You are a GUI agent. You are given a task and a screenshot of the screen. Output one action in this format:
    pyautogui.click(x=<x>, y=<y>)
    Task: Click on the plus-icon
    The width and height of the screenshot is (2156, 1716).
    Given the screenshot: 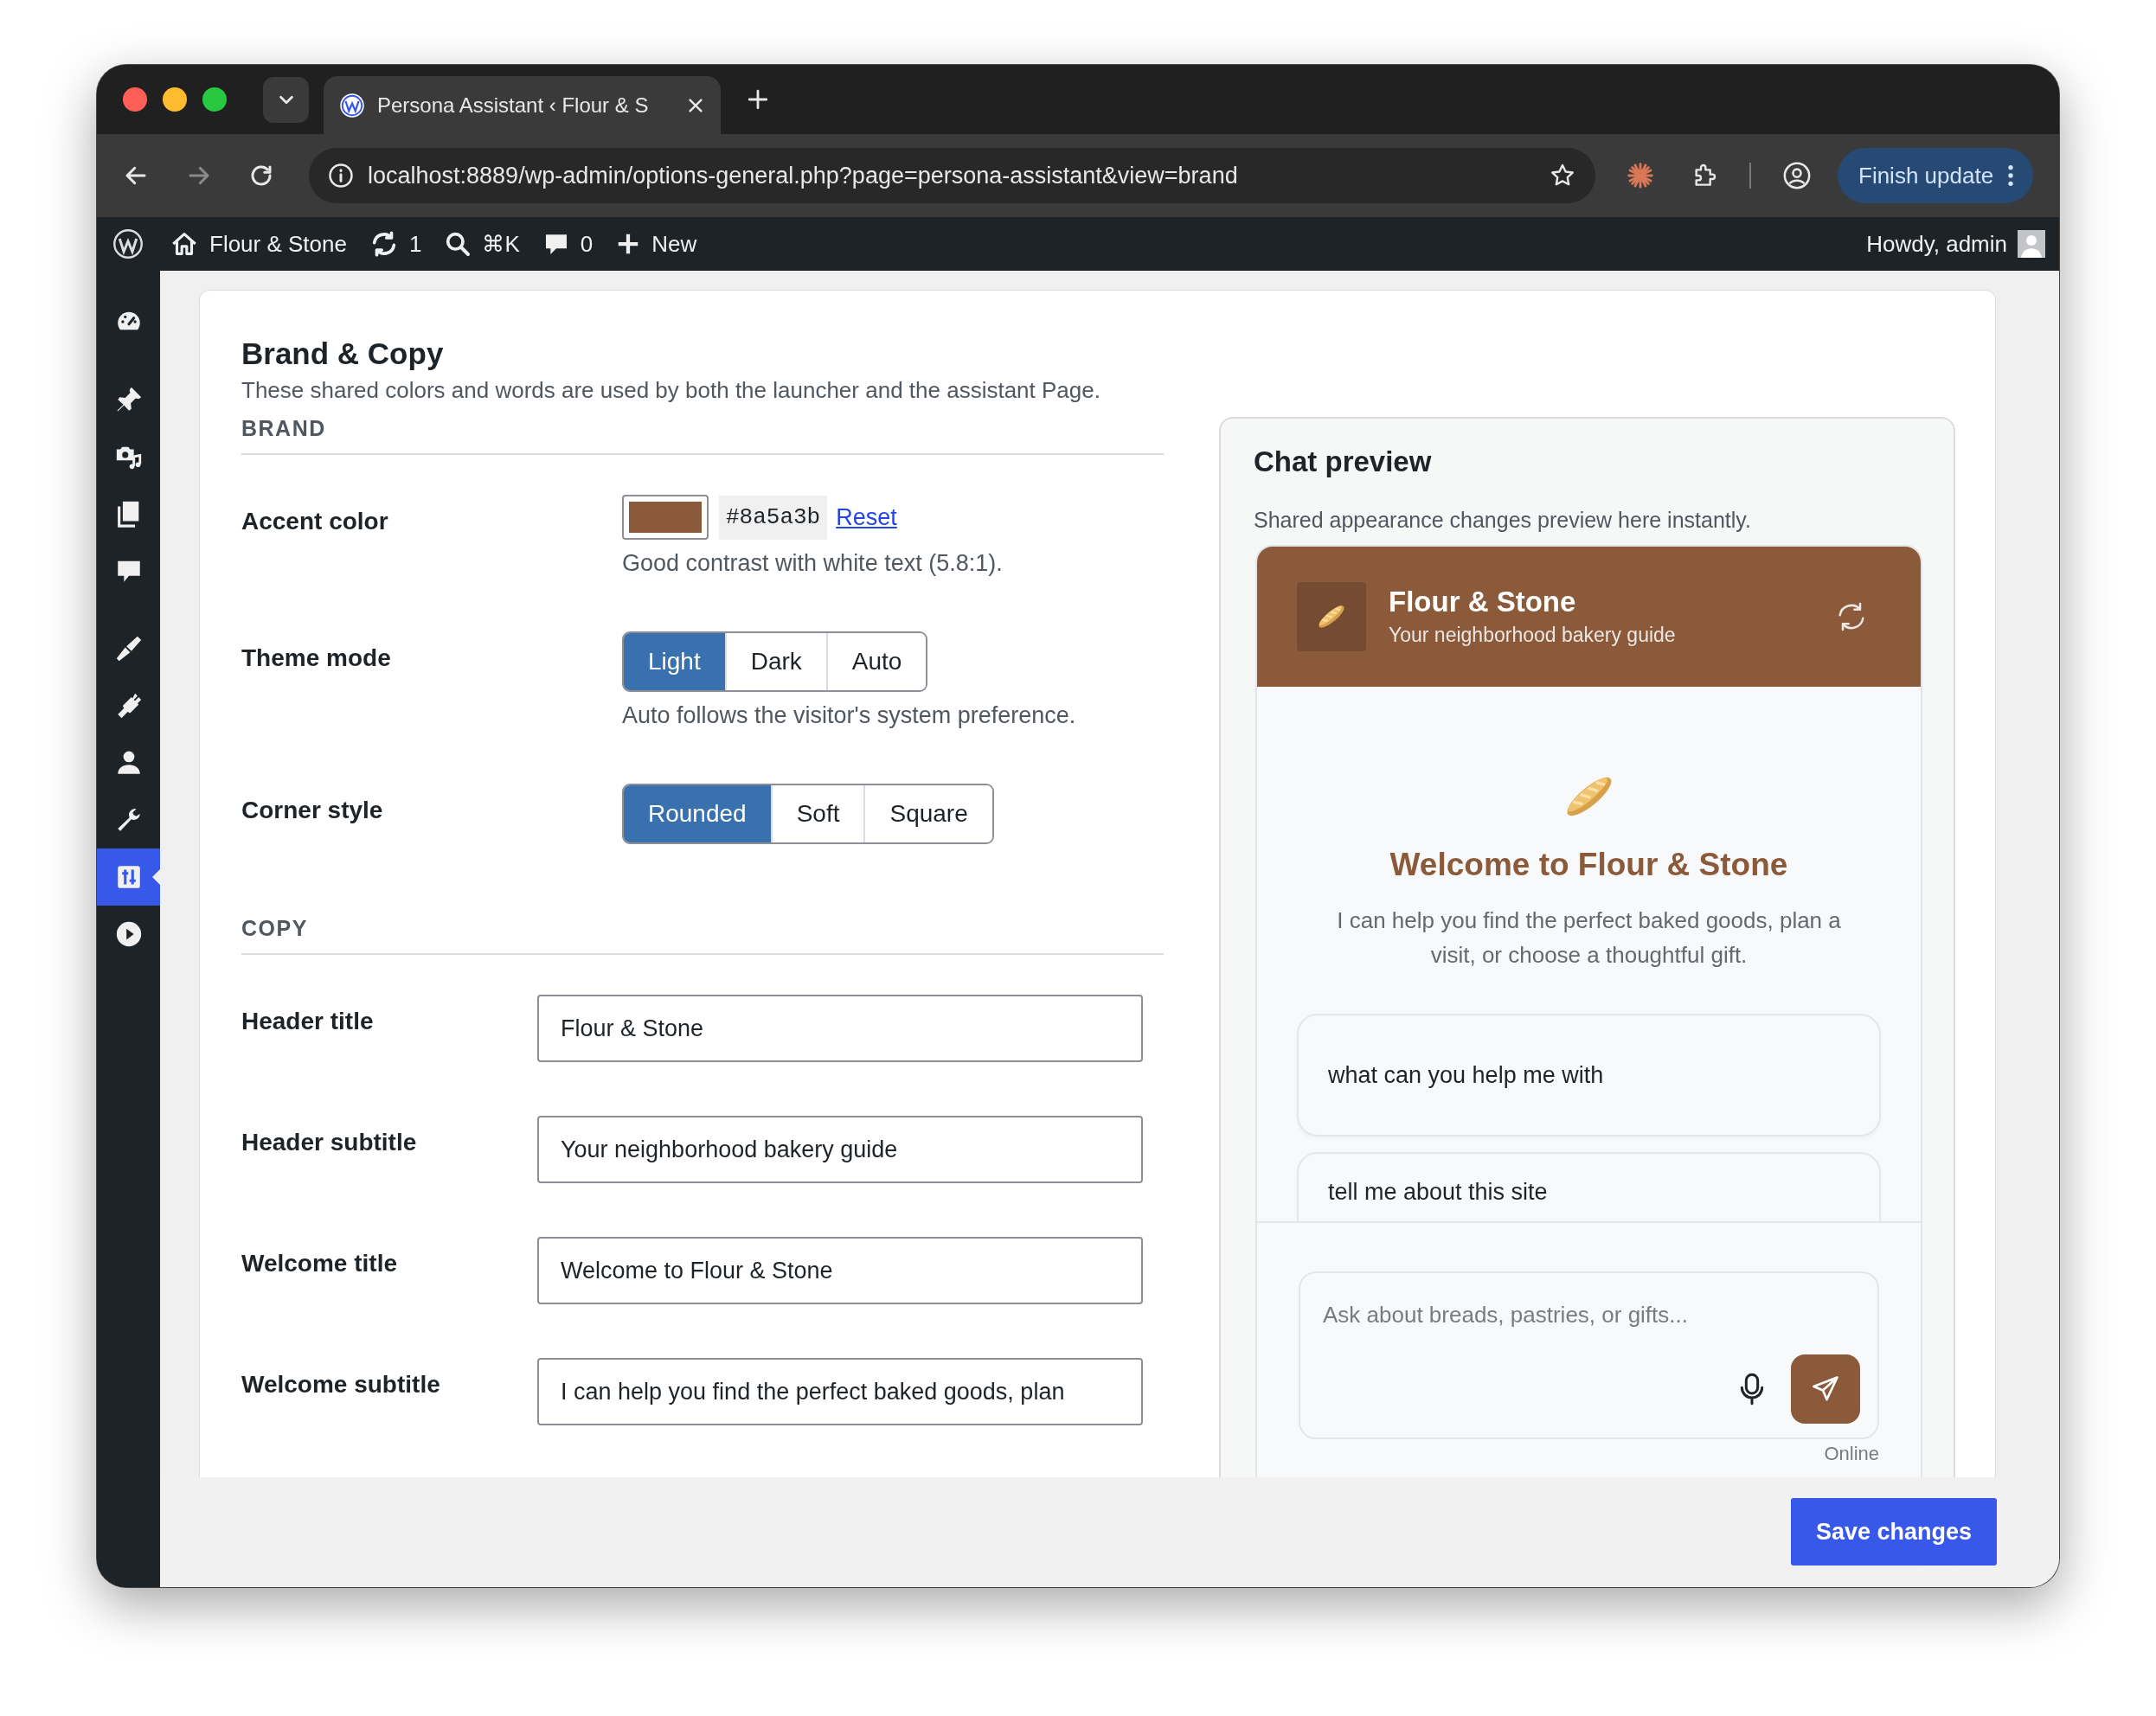 What is the action you would take?
    pyautogui.click(x=758, y=99)
    